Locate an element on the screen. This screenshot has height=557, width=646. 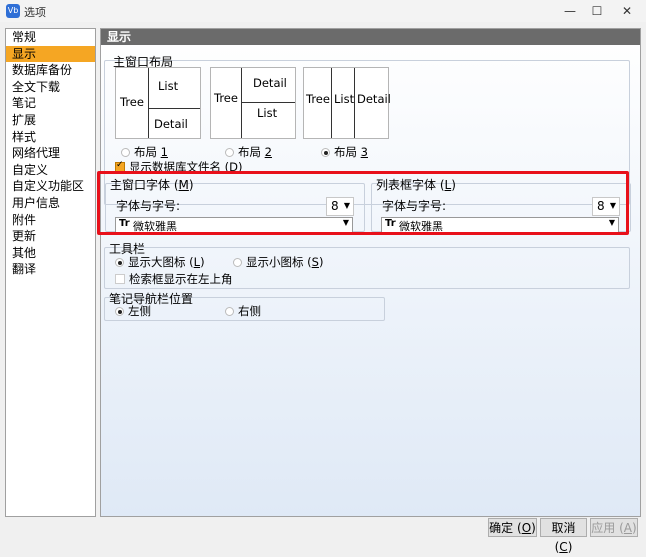
main-font-size-label: 字体与字号: is located at coordinates (148, 206).